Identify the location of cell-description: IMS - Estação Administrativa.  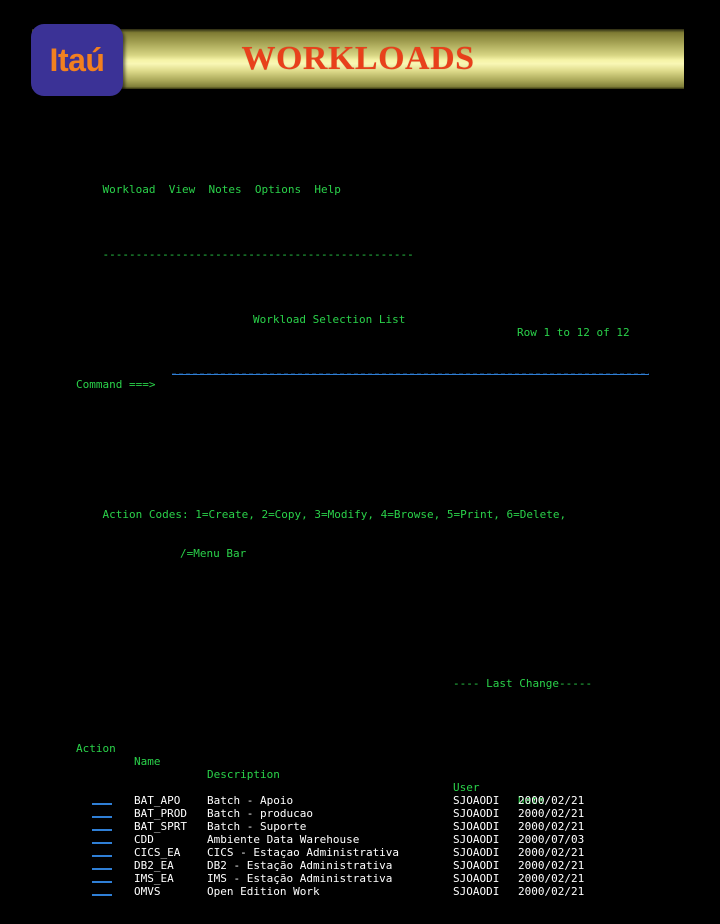
(300, 878).